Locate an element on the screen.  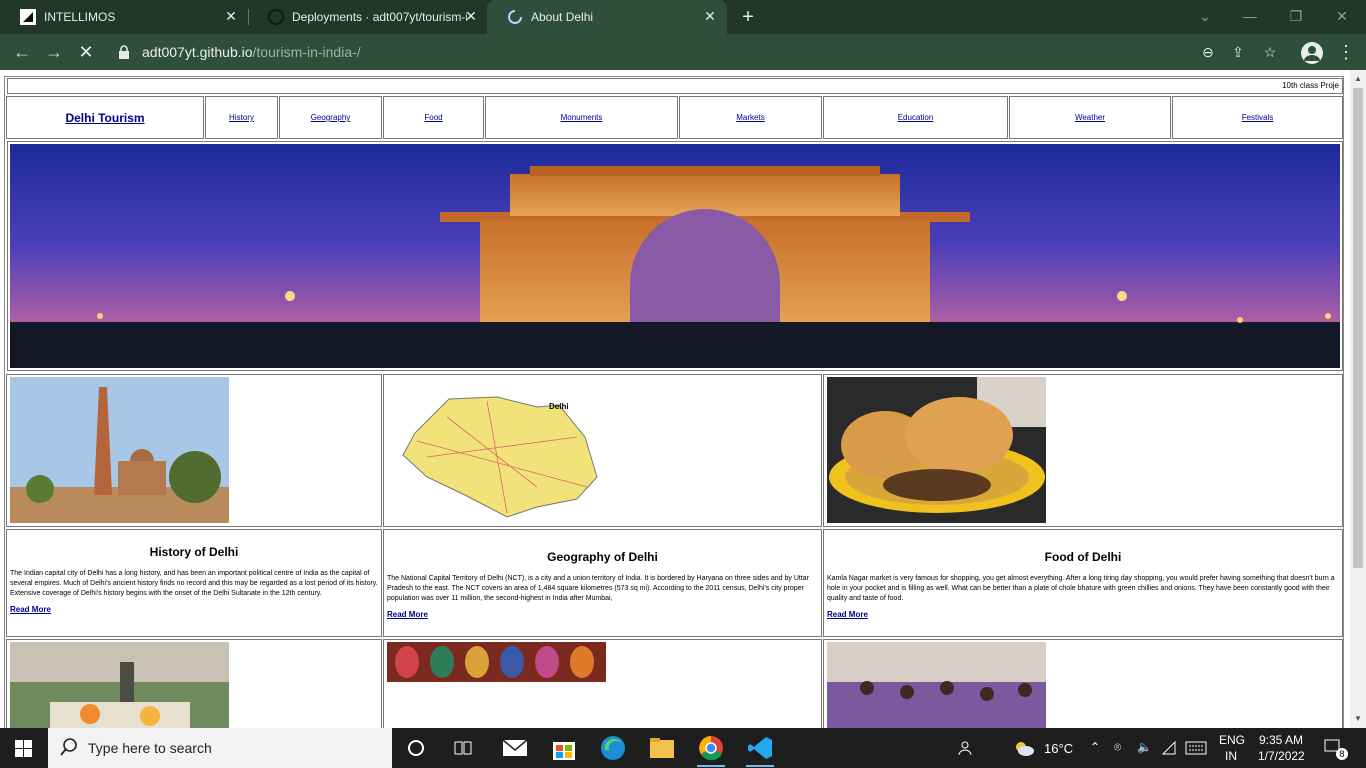
education-image-cell is located at coordinates (1083, 683).